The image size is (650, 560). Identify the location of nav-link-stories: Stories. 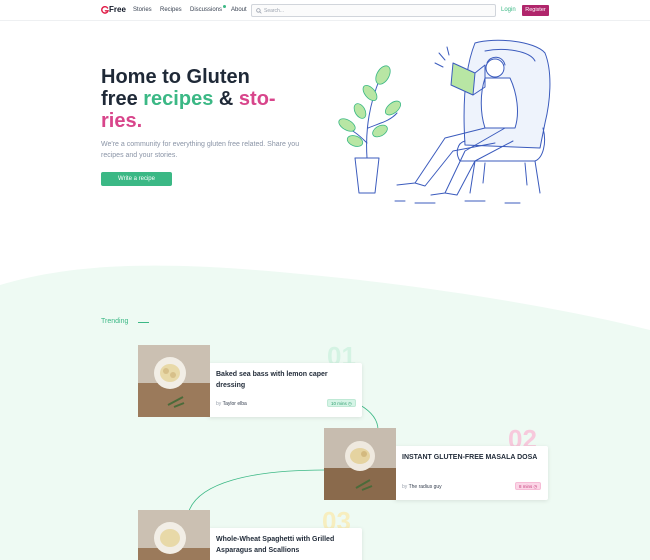
(142, 10).